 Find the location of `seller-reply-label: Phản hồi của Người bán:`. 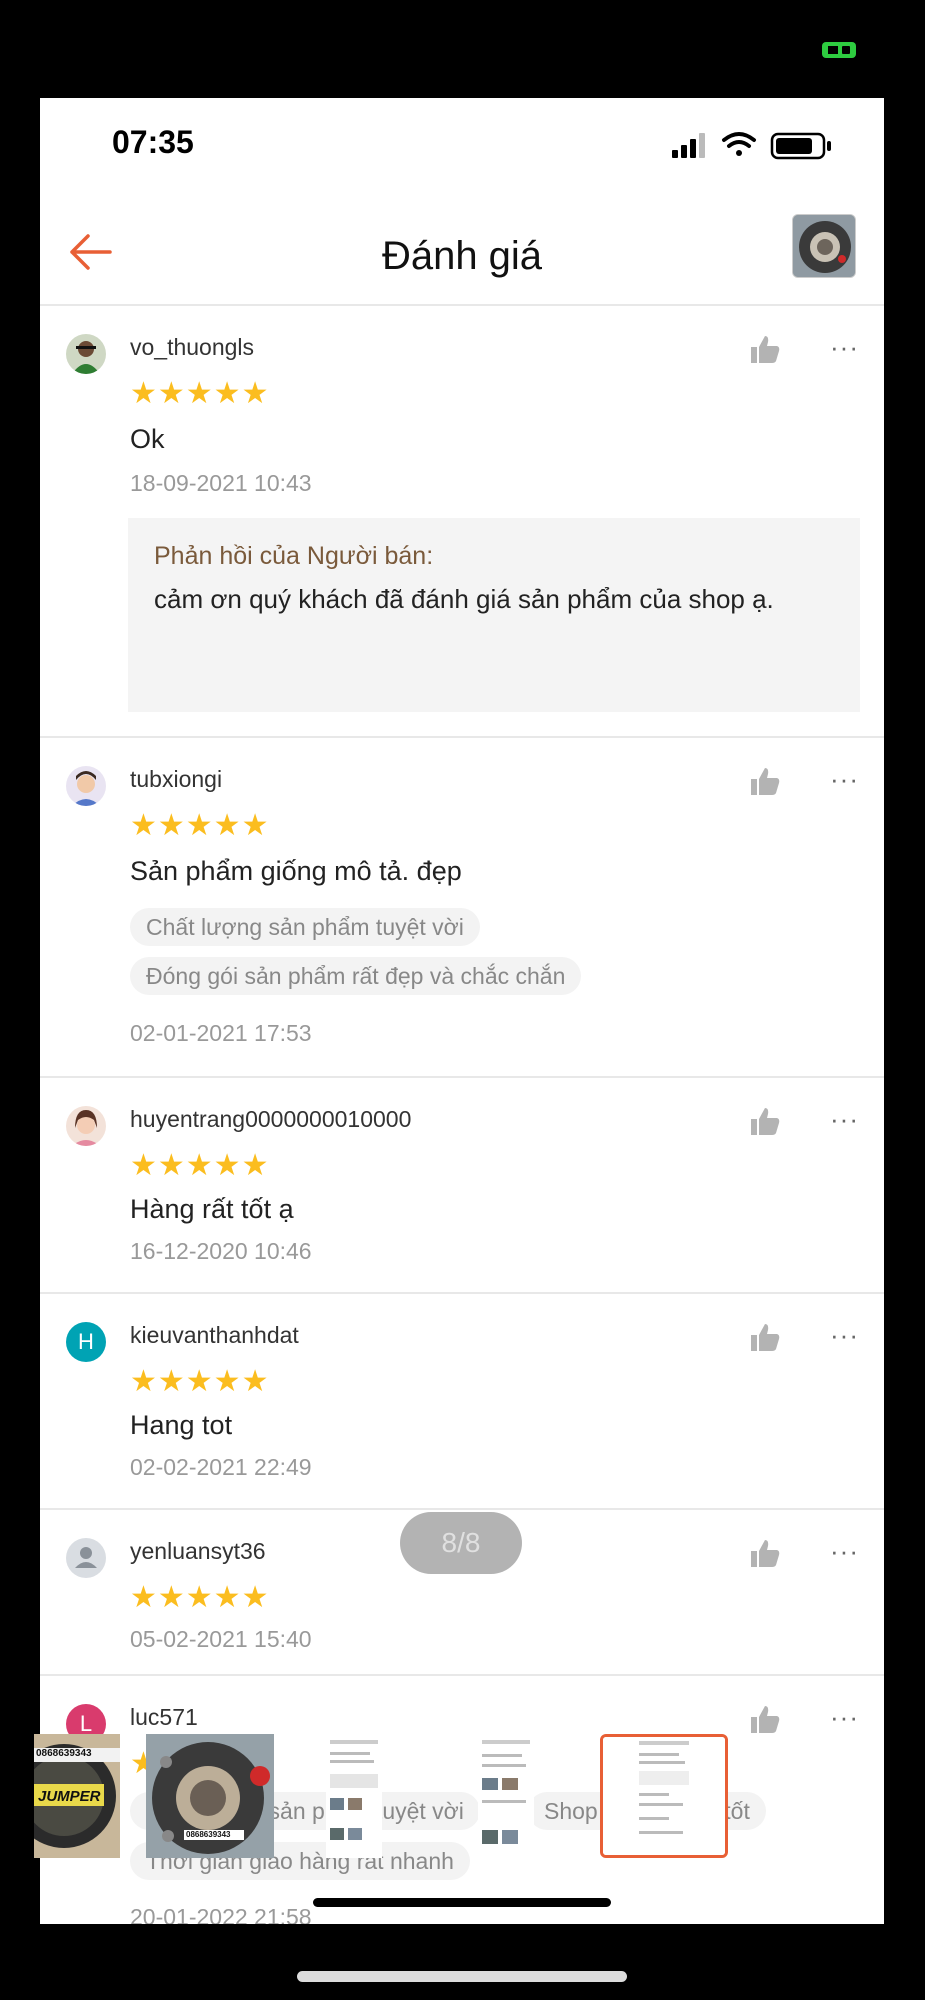

seller-reply-label: Phản hồi của Người bán: is located at coordinates (294, 556).